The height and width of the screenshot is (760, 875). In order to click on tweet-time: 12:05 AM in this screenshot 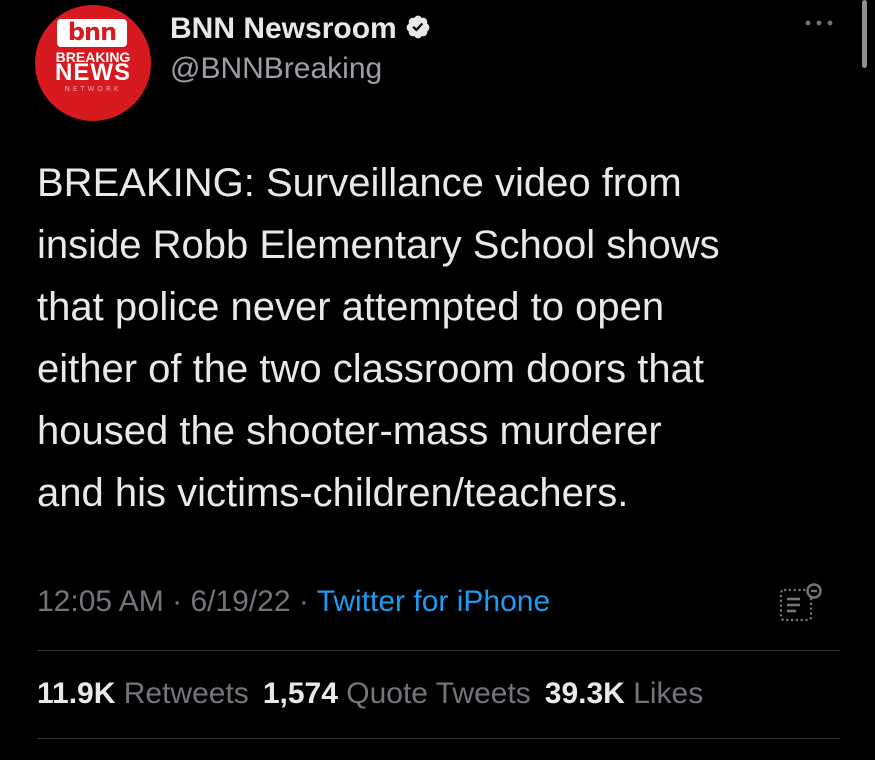, I will do `click(100, 601)`.